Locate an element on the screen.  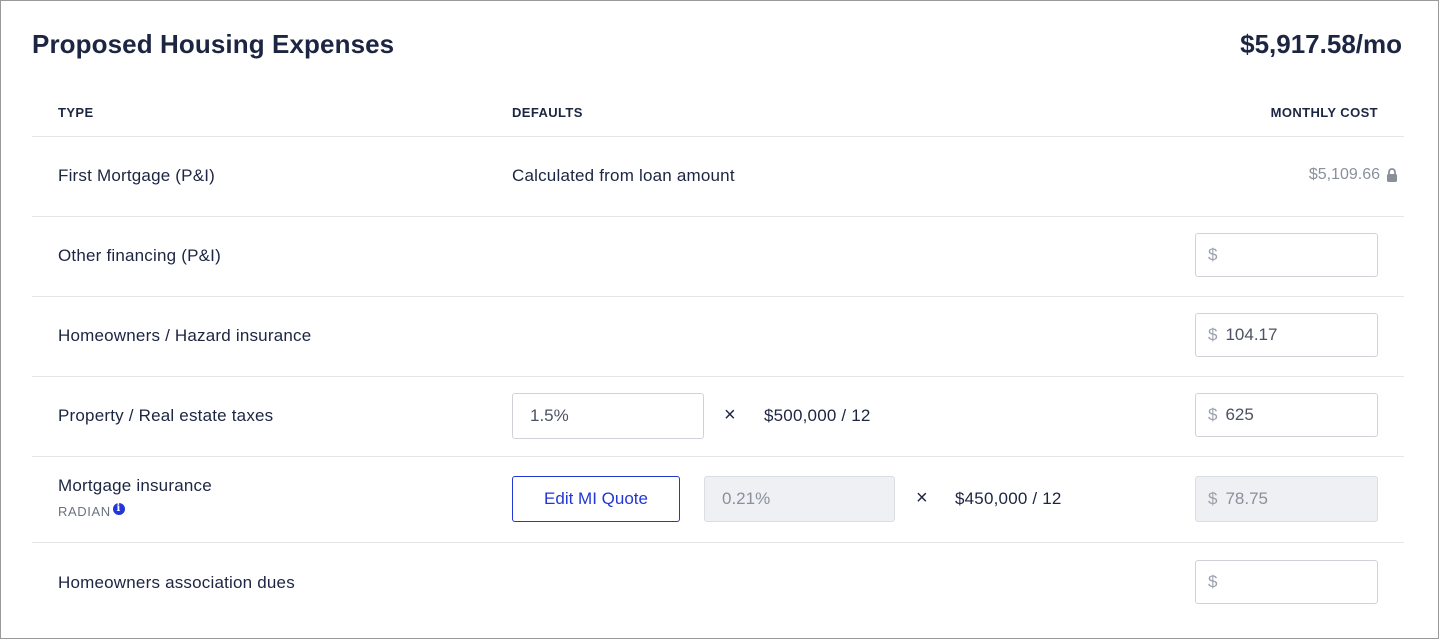
mi-rate-input: 0.21% is located at coordinates (799, 499).